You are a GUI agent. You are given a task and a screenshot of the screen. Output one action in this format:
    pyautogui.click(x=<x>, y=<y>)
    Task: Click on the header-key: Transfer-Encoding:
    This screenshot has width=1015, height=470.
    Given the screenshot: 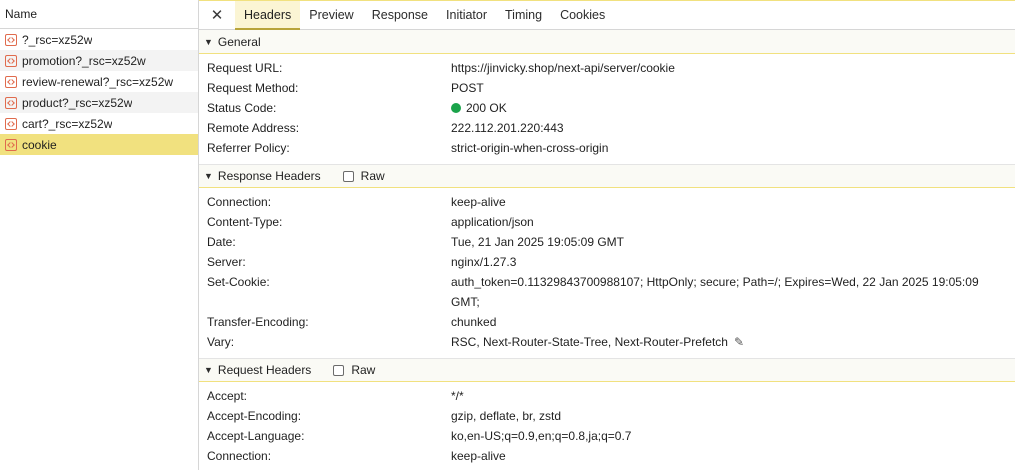 What is the action you would take?
    pyautogui.click(x=258, y=322)
    